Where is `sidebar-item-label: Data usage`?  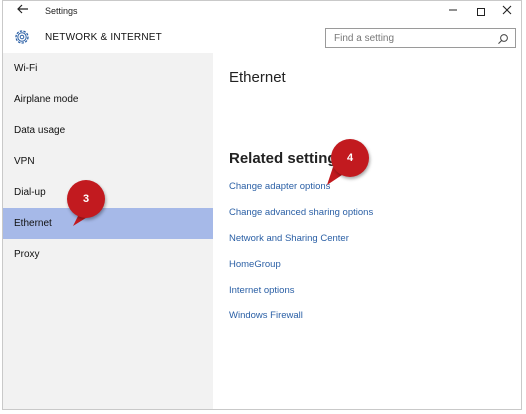 sidebar-item-label: Data usage is located at coordinates (40, 130).